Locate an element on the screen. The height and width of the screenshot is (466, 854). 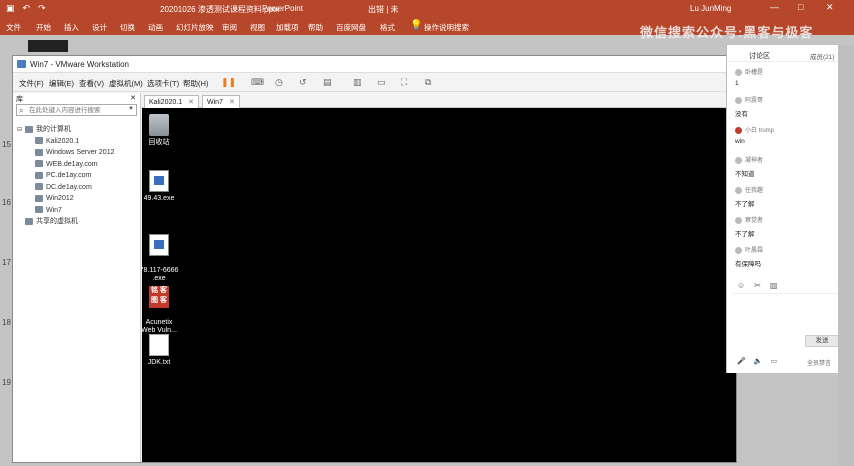
tab-members: 成员(21) is located at coordinates (822, 56).